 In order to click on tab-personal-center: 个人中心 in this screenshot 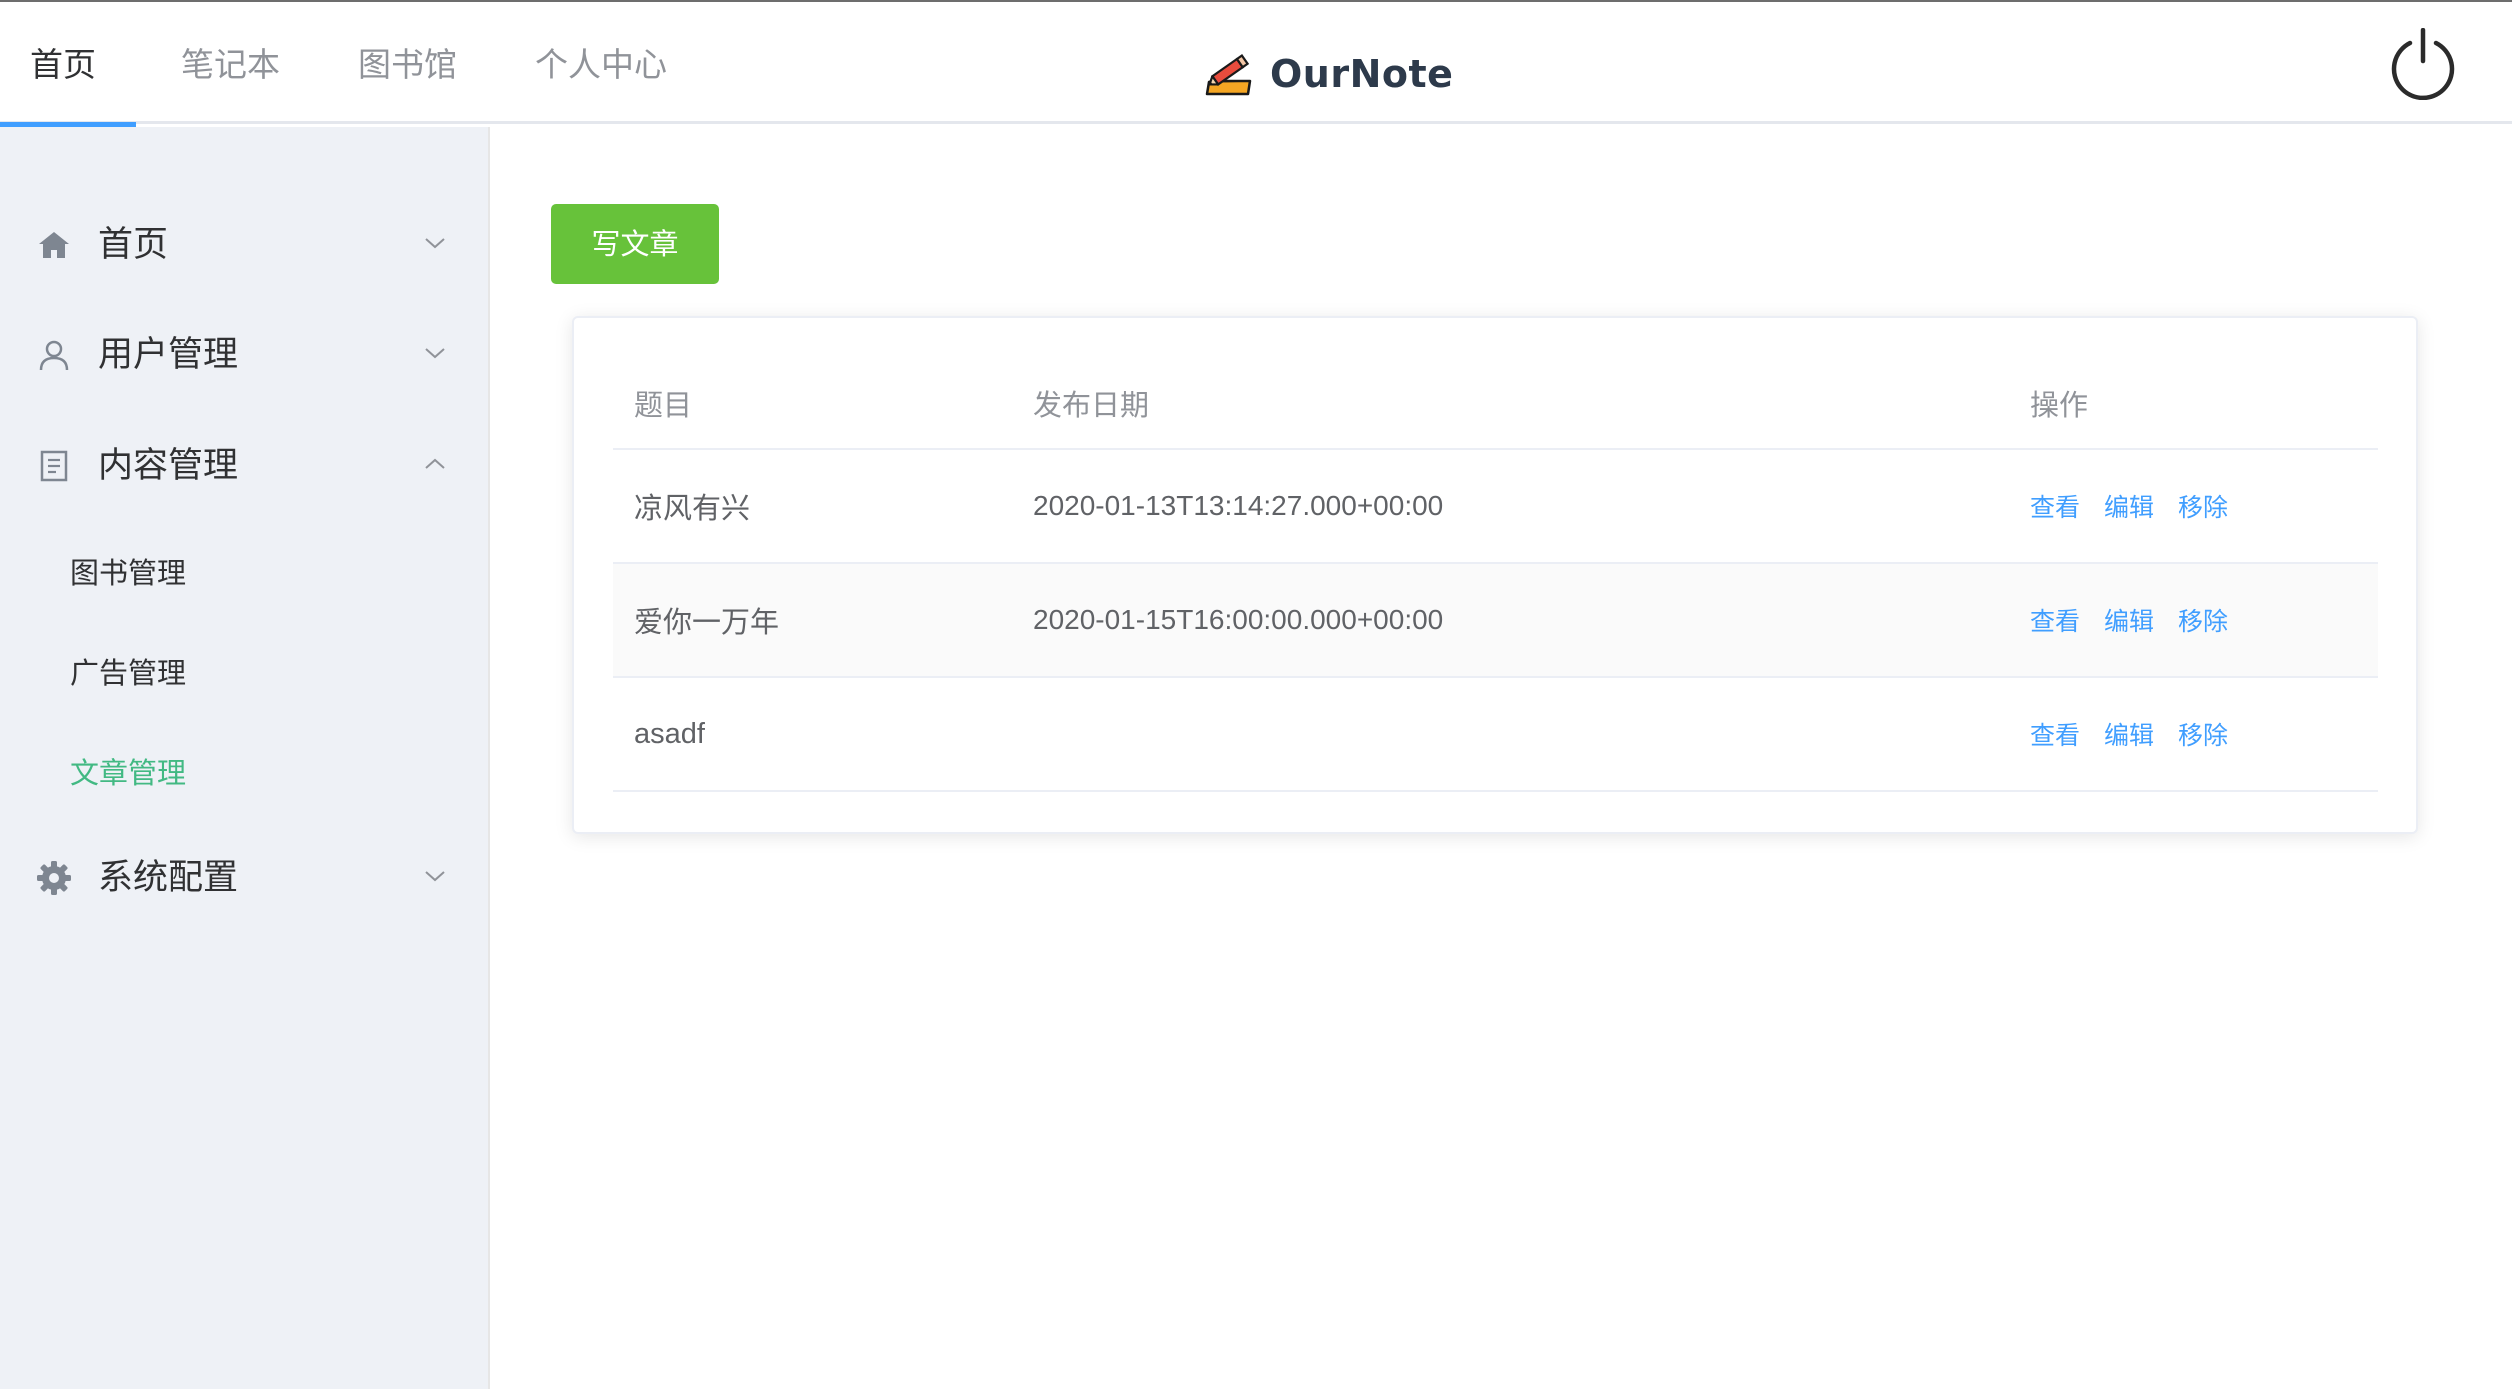, I will do `click(592, 63)`.